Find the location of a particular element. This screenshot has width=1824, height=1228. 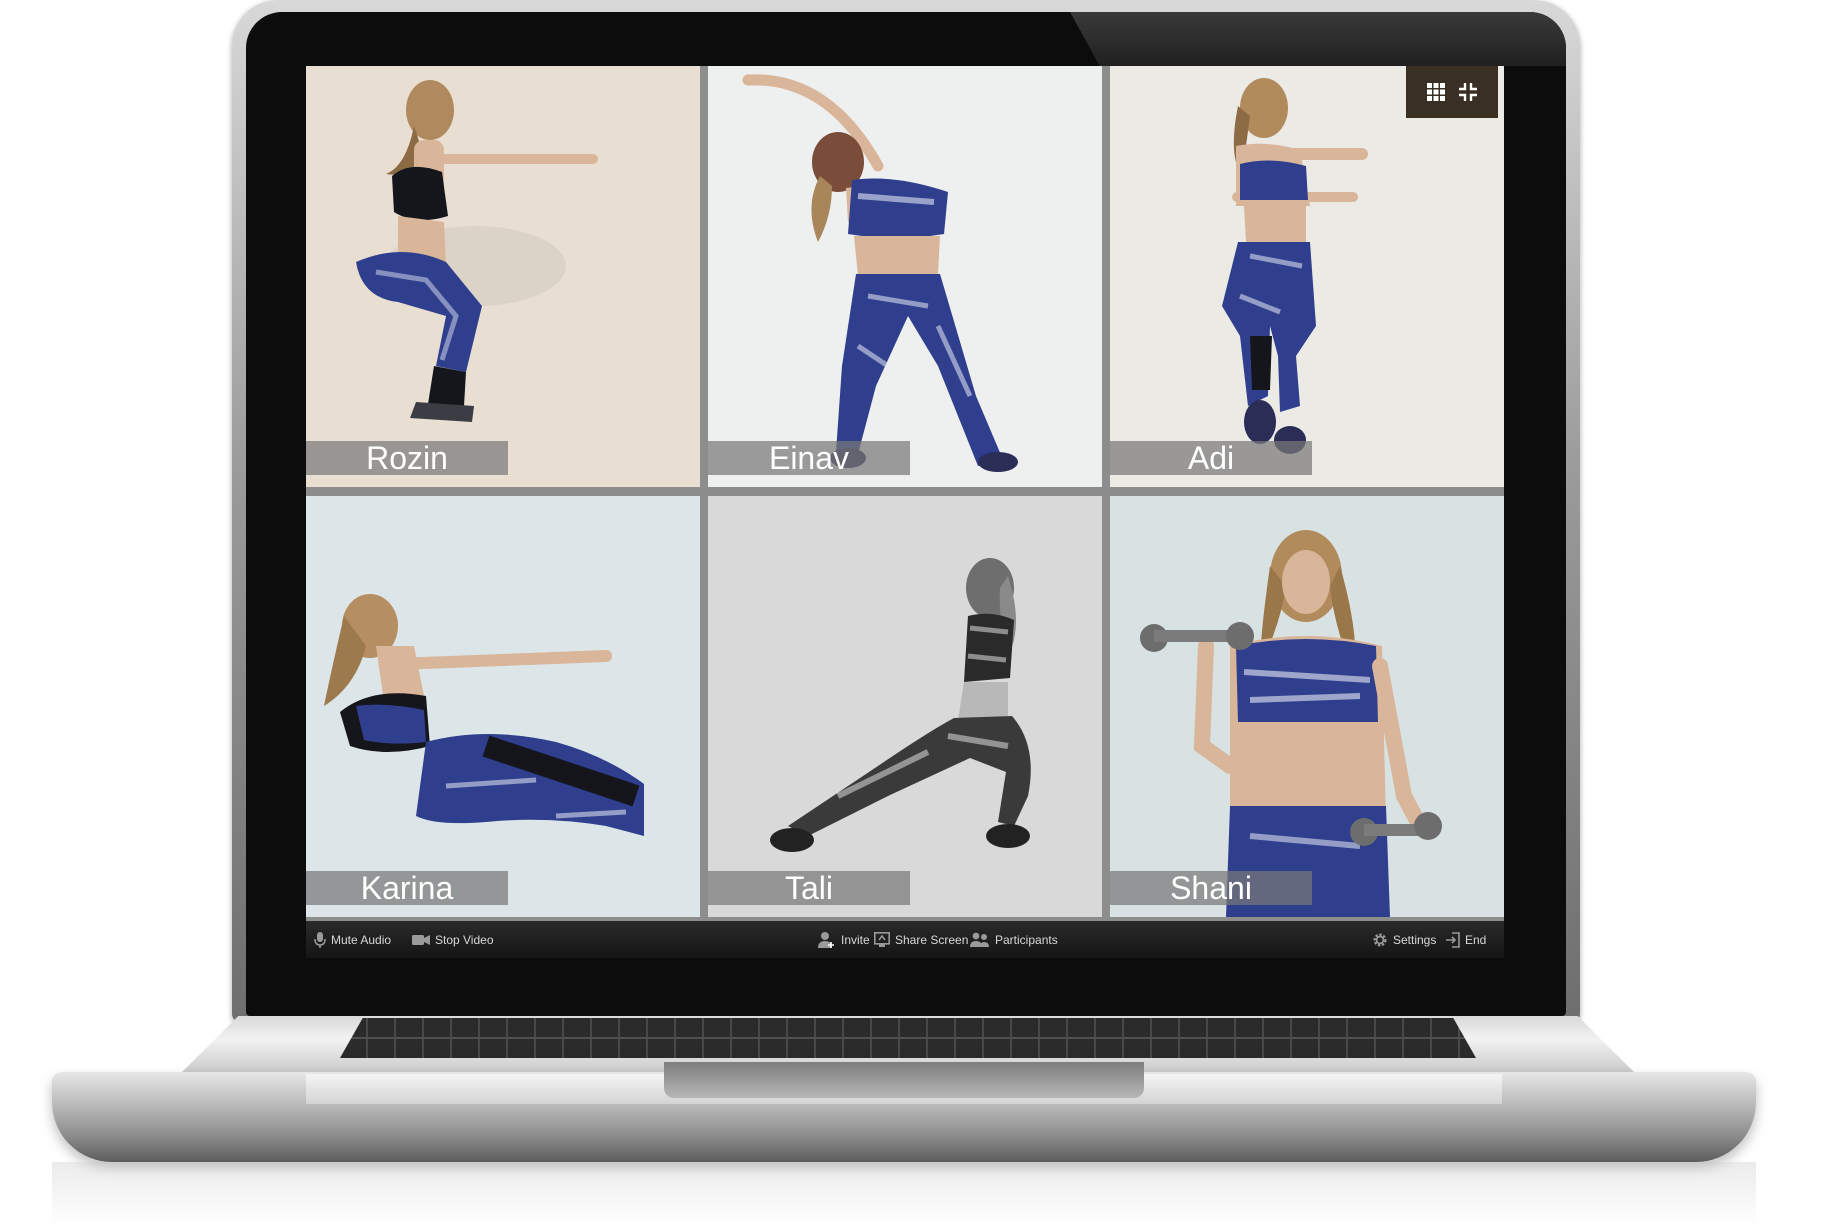

laptop-trackpad-notch is located at coordinates (904, 1080).